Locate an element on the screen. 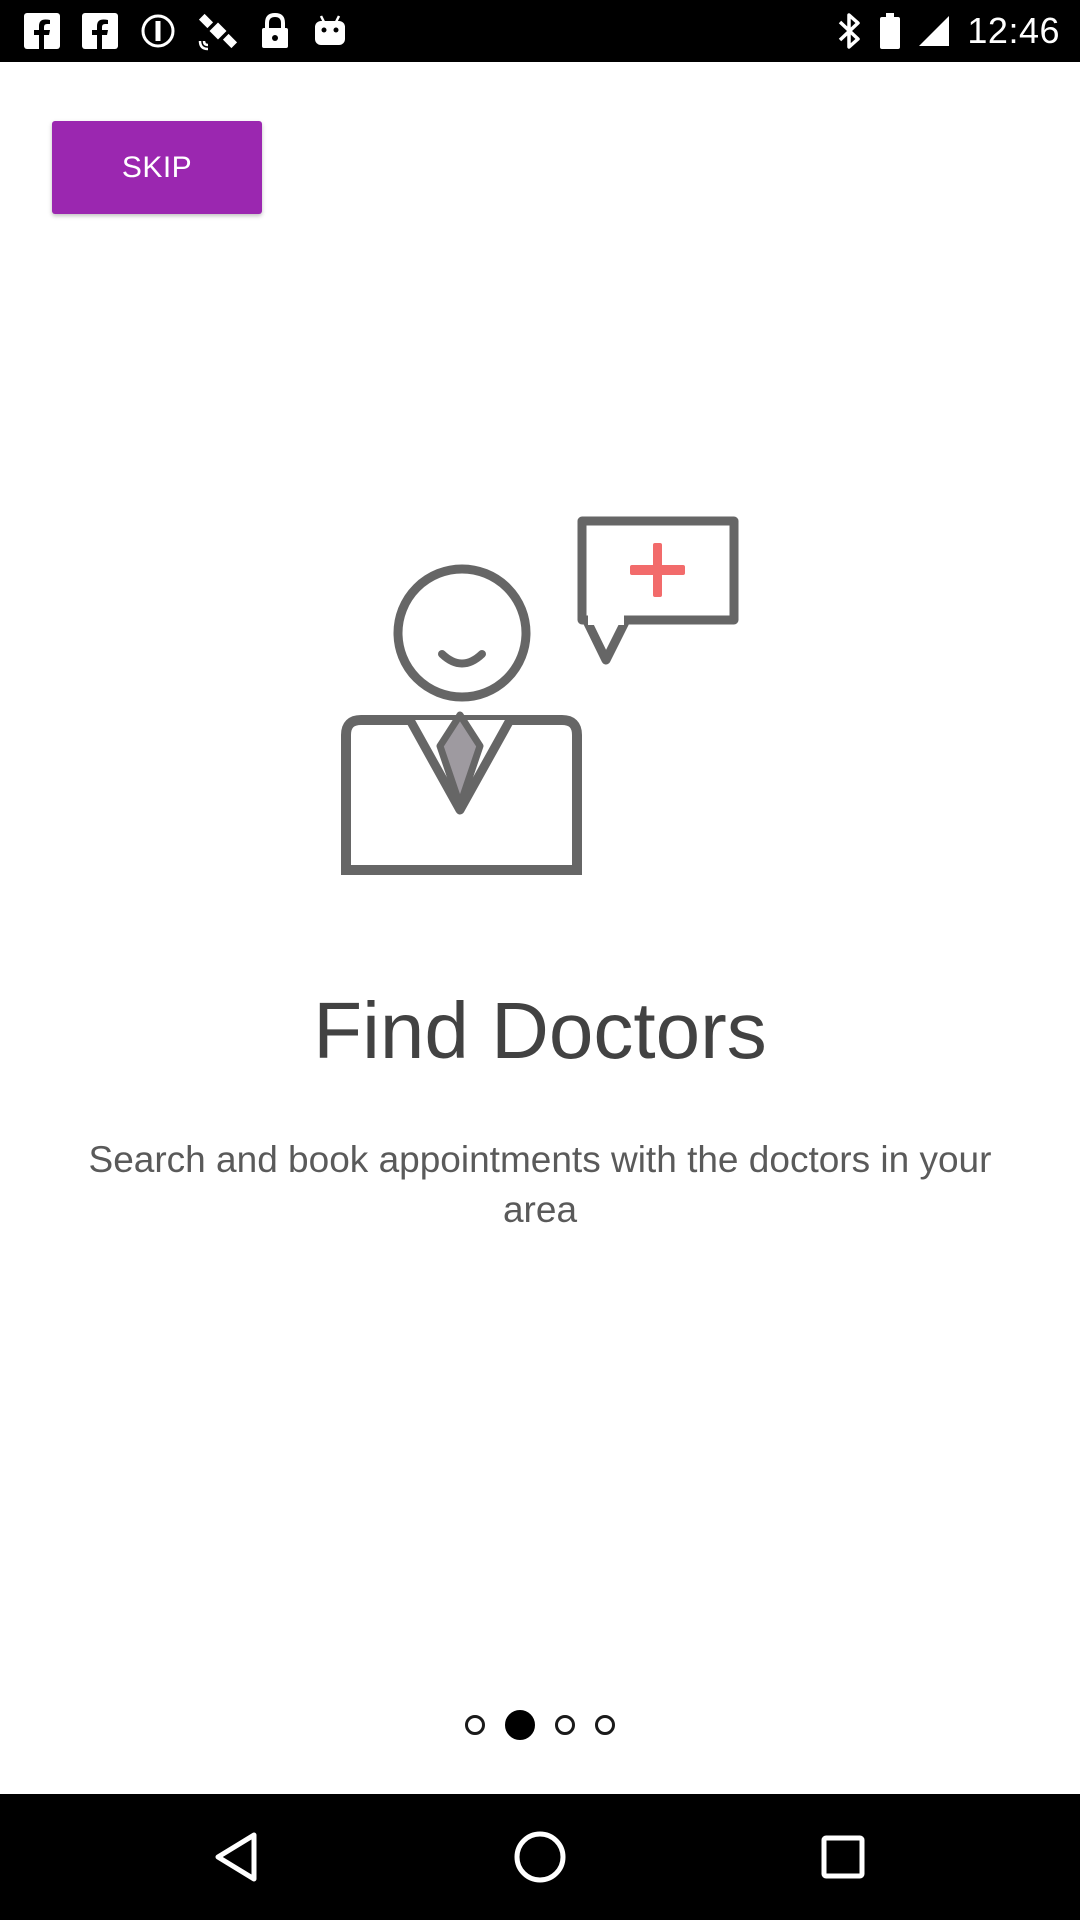 The height and width of the screenshot is (1920, 1080). onboarding-title: Find Doctors is located at coordinates (540, 1030).